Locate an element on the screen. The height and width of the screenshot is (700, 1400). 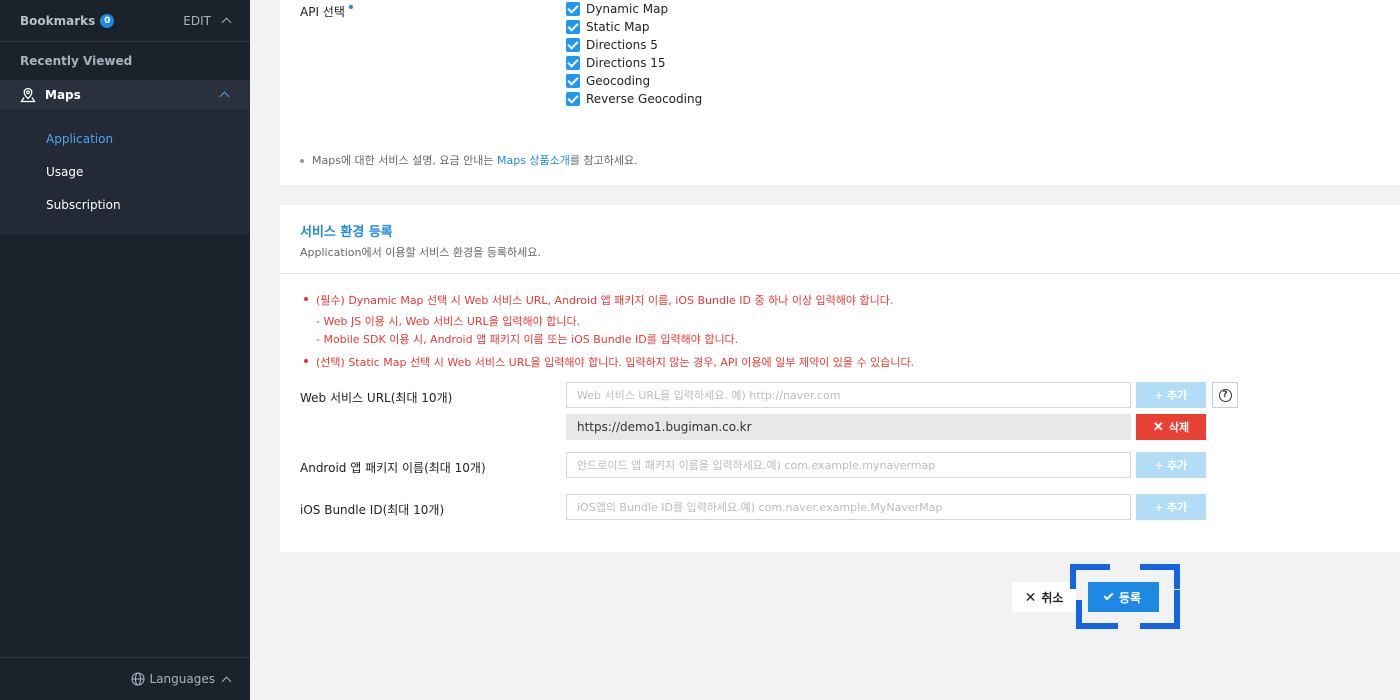
bookmarks-header: Bookmarks 0 EDIT is located at coordinates (125, 21).